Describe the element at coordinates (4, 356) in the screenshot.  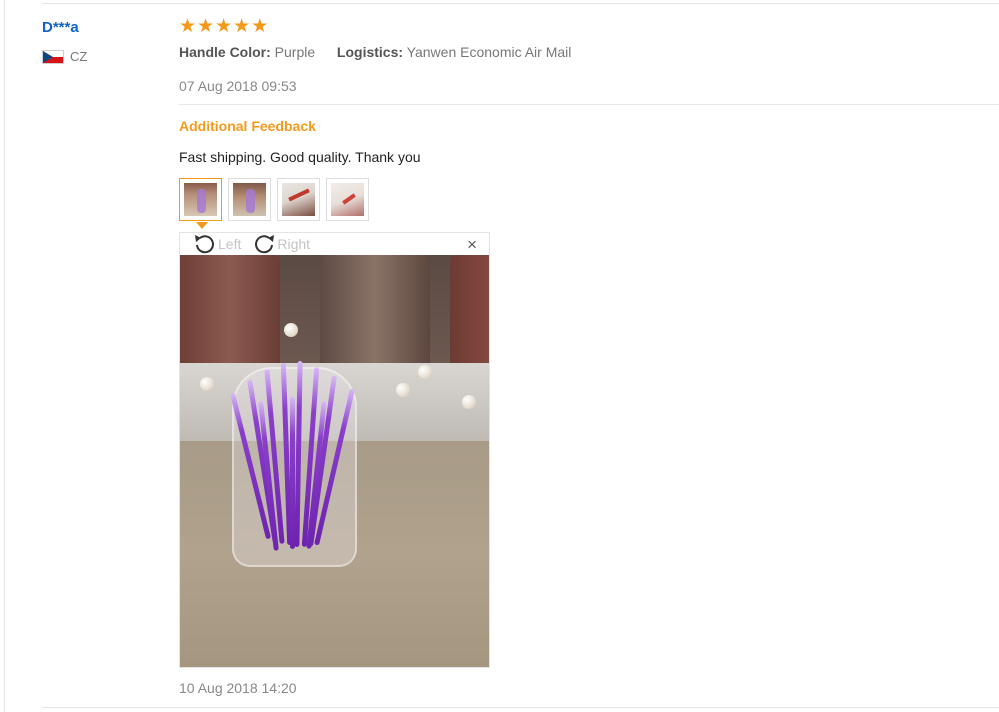
I see `left-border` at that location.